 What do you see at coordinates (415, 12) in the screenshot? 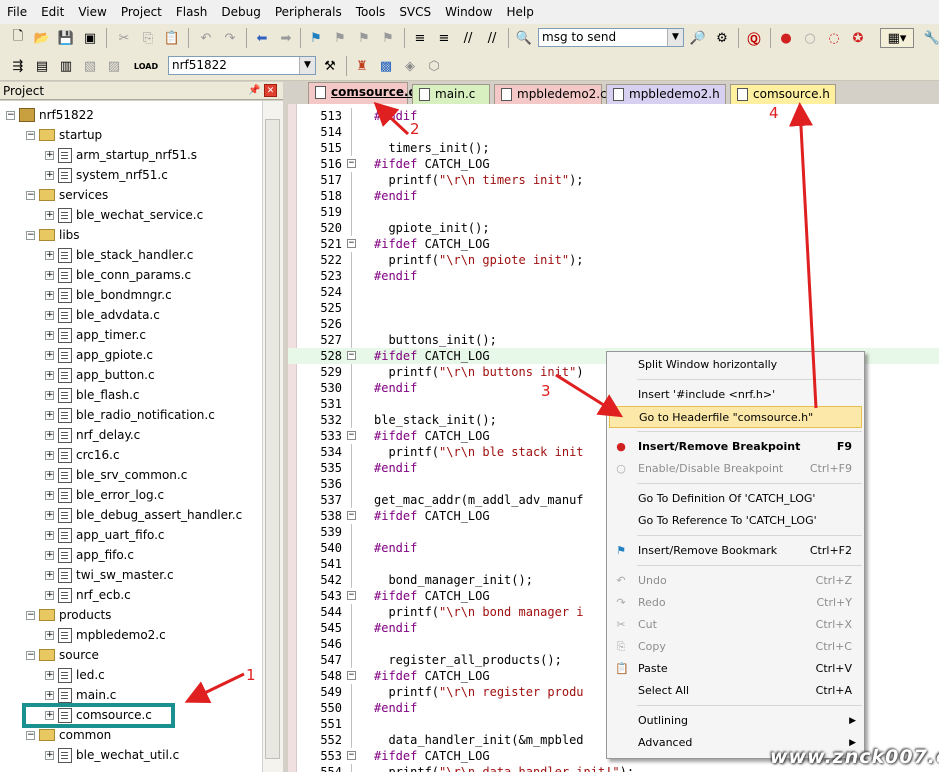
I see `menu-svcs: SVCS` at bounding box center [415, 12].